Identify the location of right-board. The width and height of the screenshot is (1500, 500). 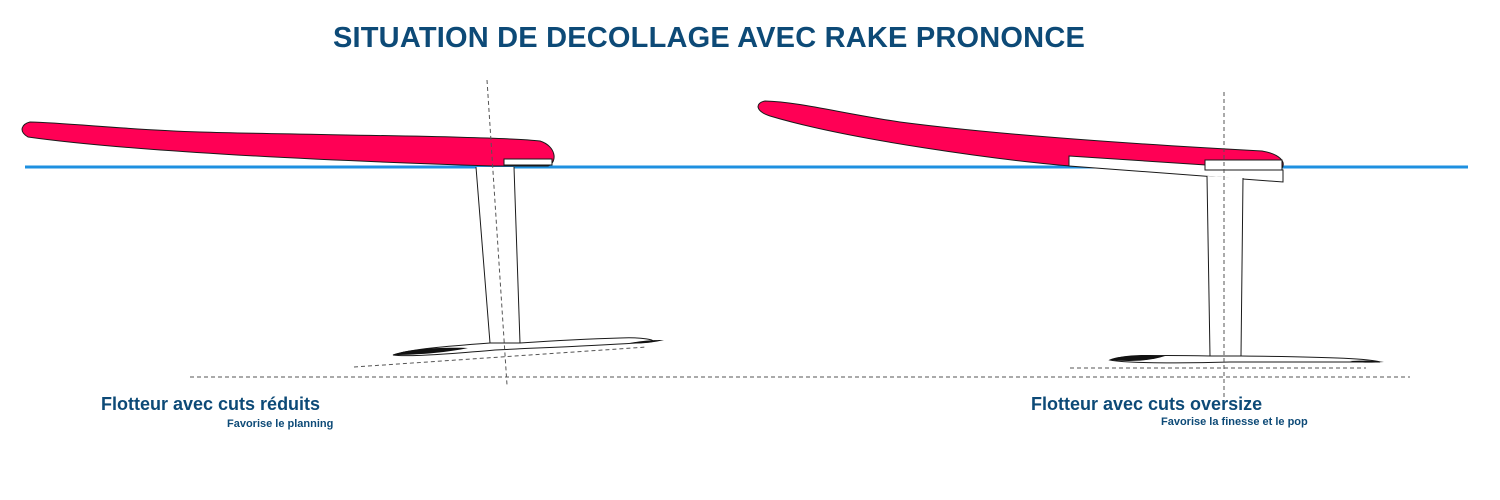
(1020, 134).